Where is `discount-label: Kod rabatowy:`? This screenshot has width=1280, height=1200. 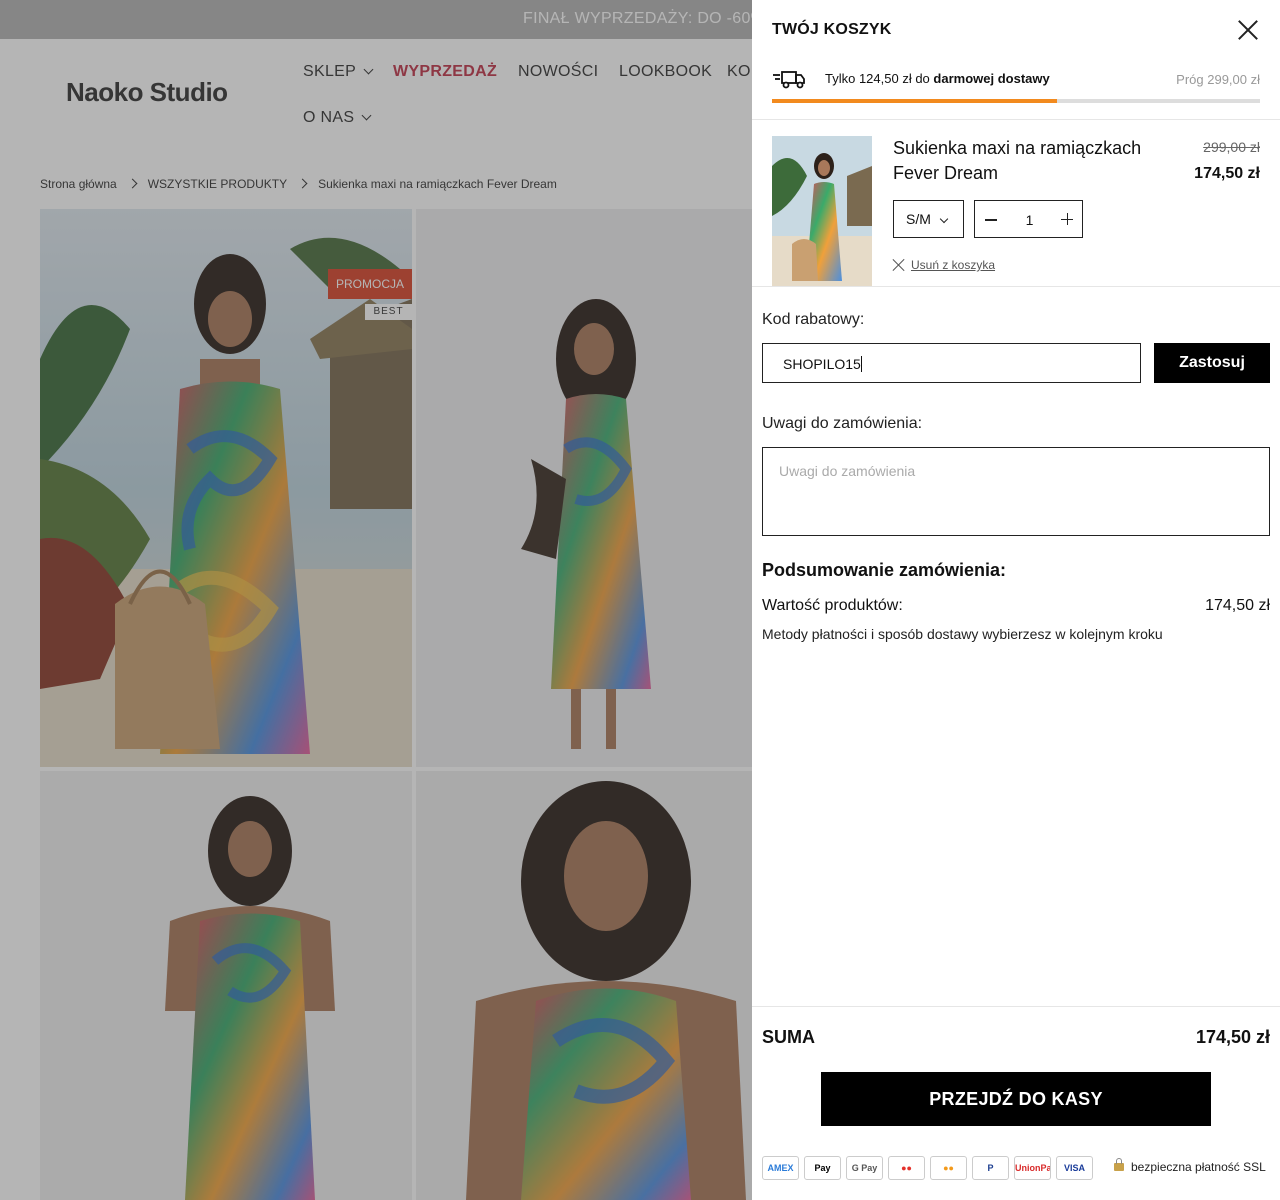
discount-label: Kod rabatowy: is located at coordinates (813, 319).